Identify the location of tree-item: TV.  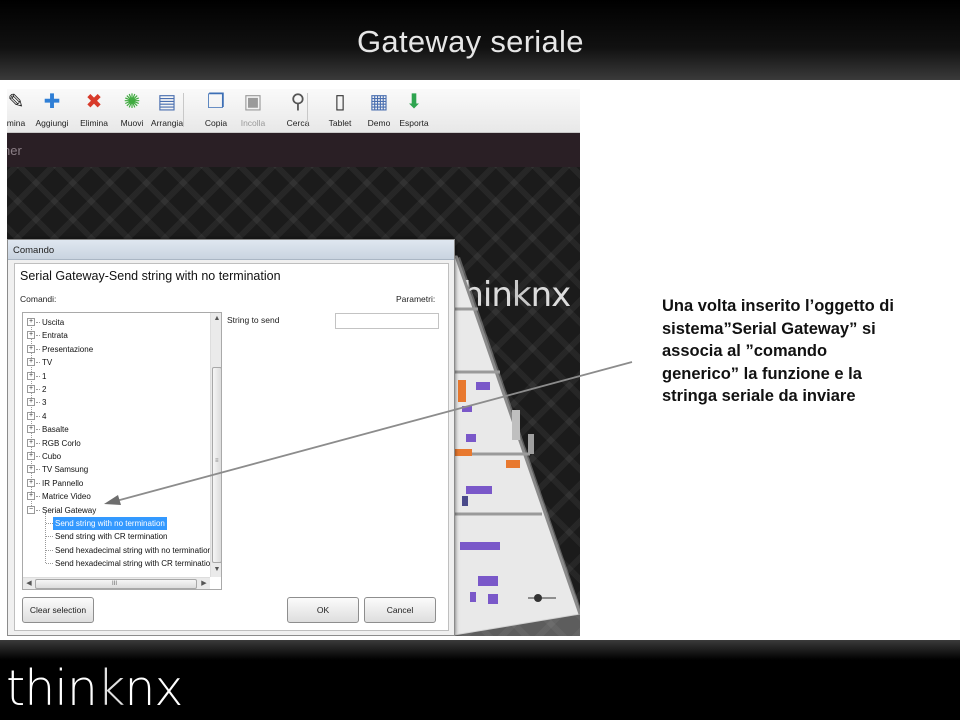
(47, 362).